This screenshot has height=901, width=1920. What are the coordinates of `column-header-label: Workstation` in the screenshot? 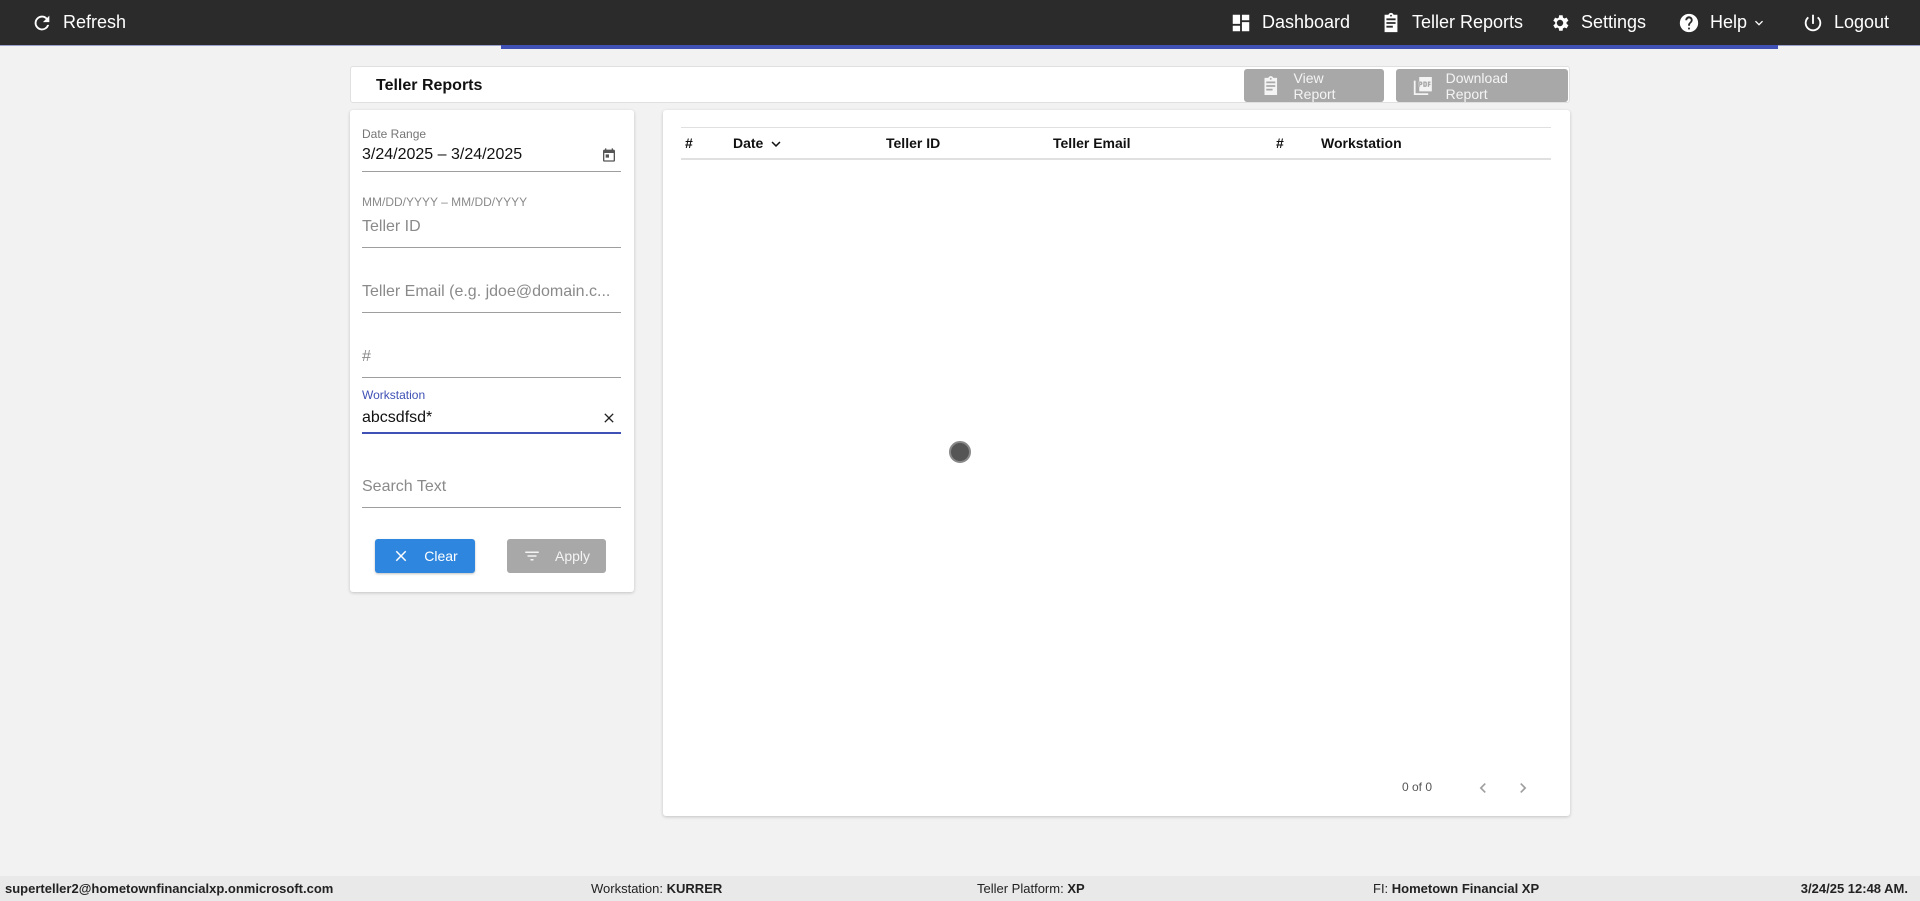 It's located at (1361, 143).